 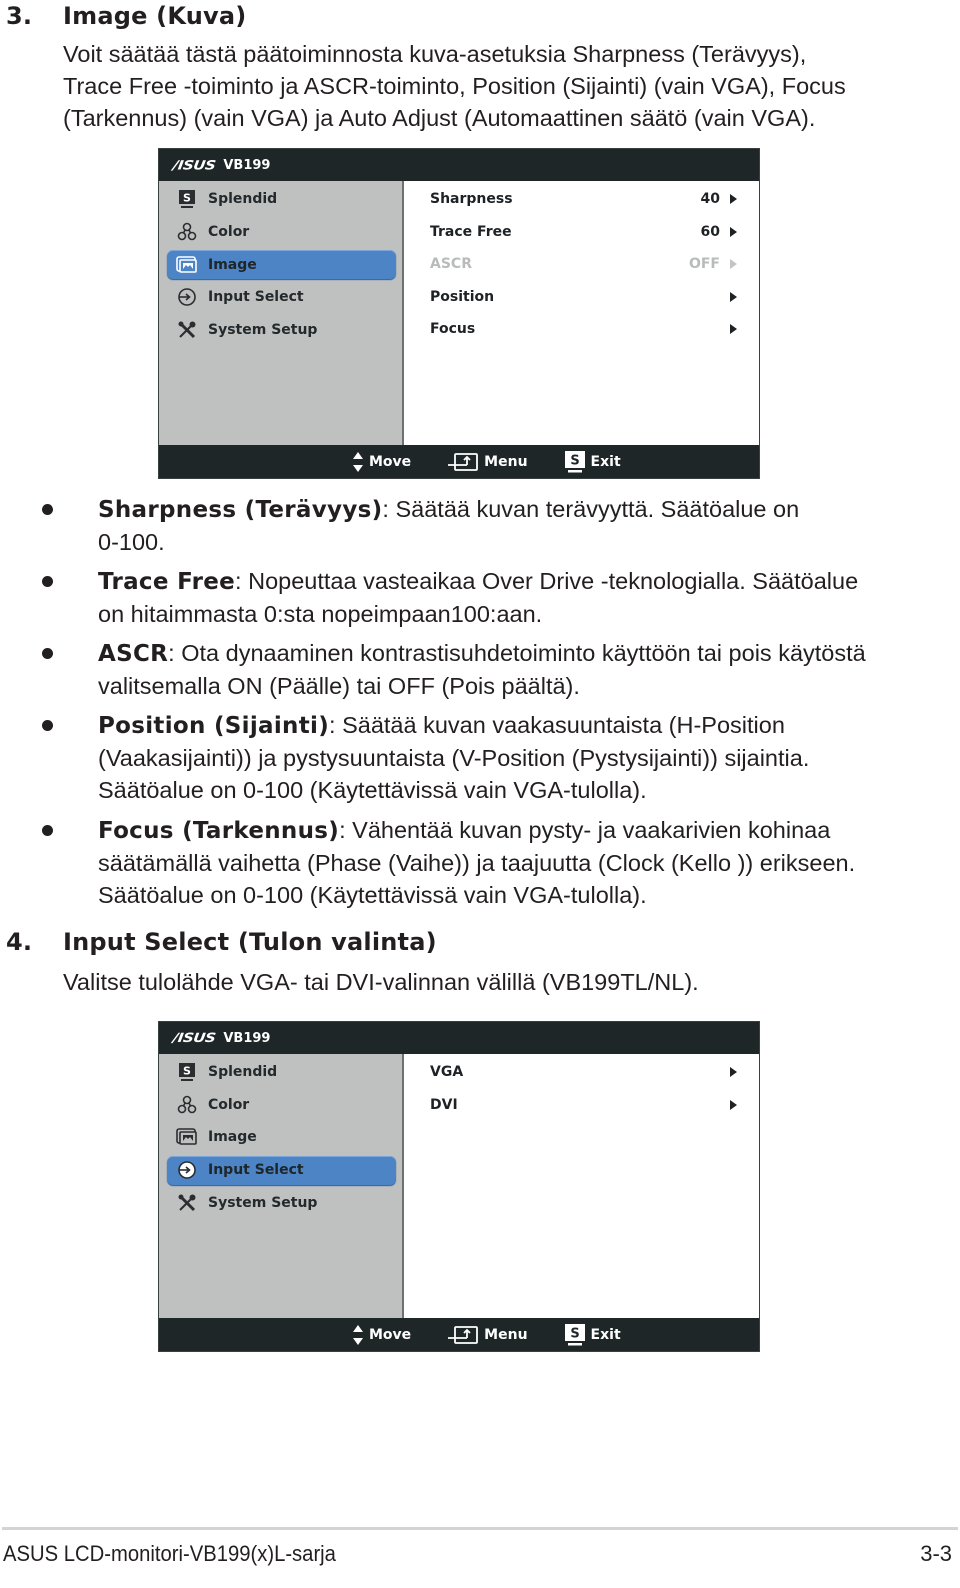 What do you see at coordinates (581, 1186) in the screenshot?
I see `osd-submenu: VGA DVI` at bounding box center [581, 1186].